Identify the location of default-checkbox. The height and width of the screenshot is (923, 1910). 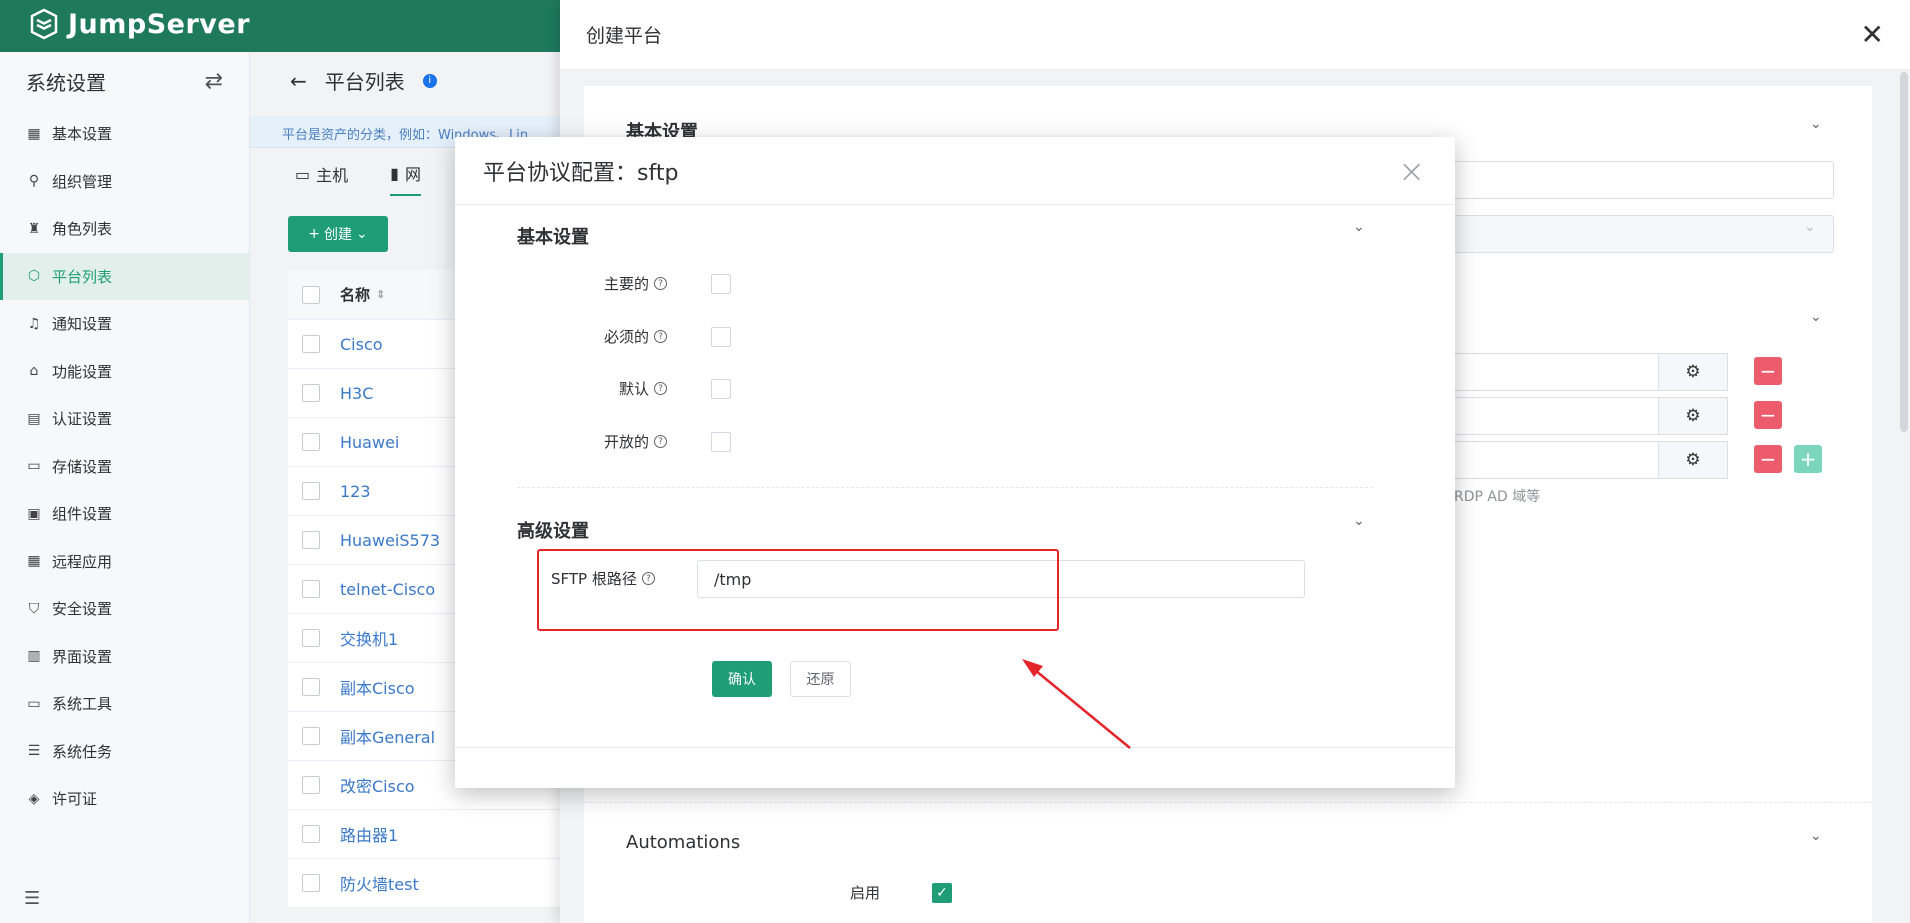
(721, 389).